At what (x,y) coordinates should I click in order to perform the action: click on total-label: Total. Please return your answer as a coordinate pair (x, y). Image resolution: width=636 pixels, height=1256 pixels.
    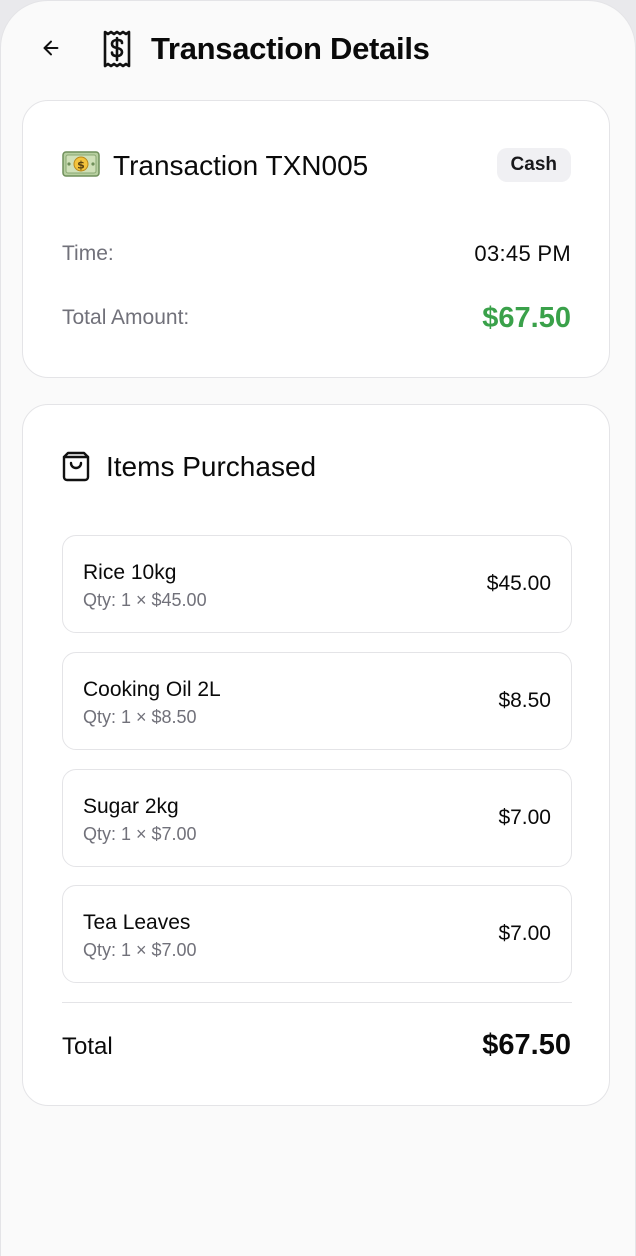
    Looking at the image, I should click on (87, 1046).